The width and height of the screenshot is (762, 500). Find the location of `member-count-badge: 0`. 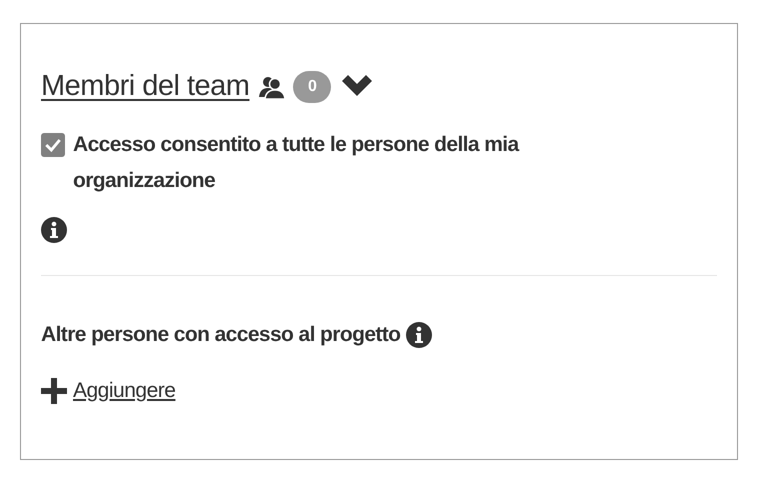

member-count-badge: 0 is located at coordinates (312, 86).